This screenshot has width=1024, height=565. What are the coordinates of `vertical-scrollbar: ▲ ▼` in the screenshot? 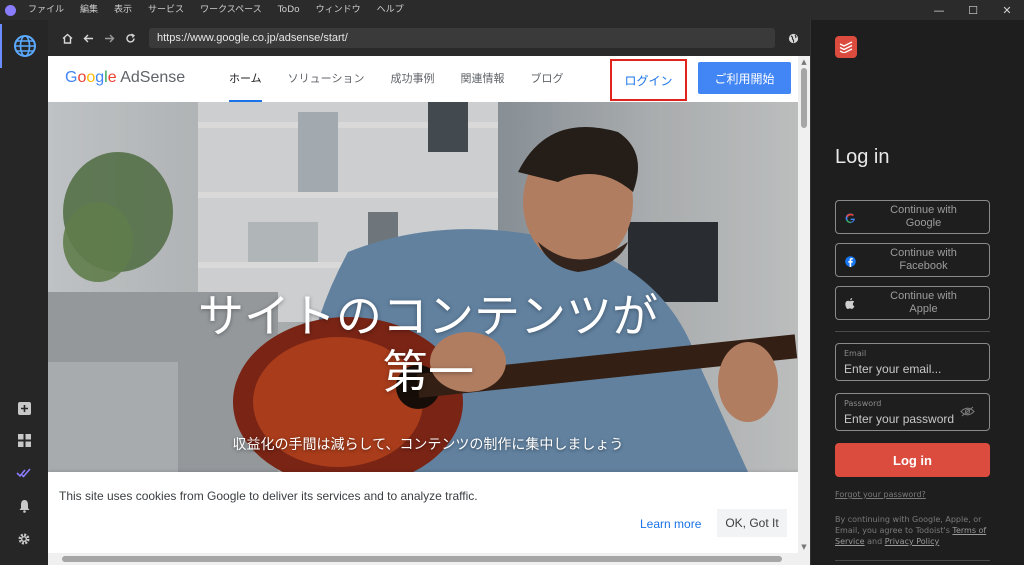 It's located at (804, 304).